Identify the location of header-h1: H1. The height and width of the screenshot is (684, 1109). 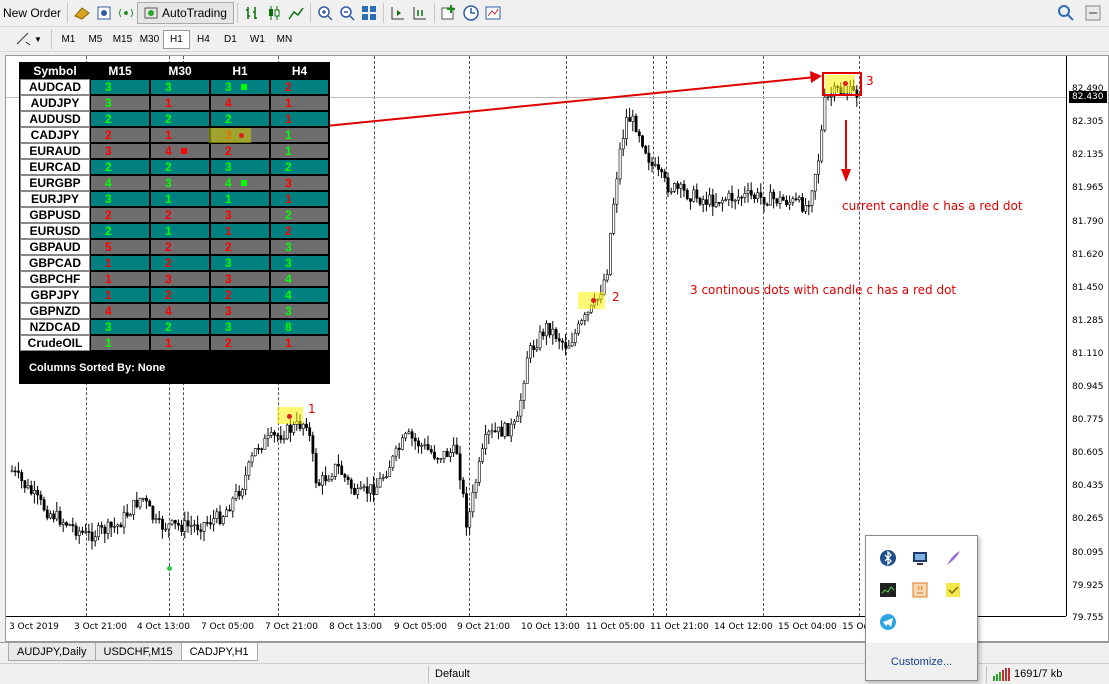
(240, 71).